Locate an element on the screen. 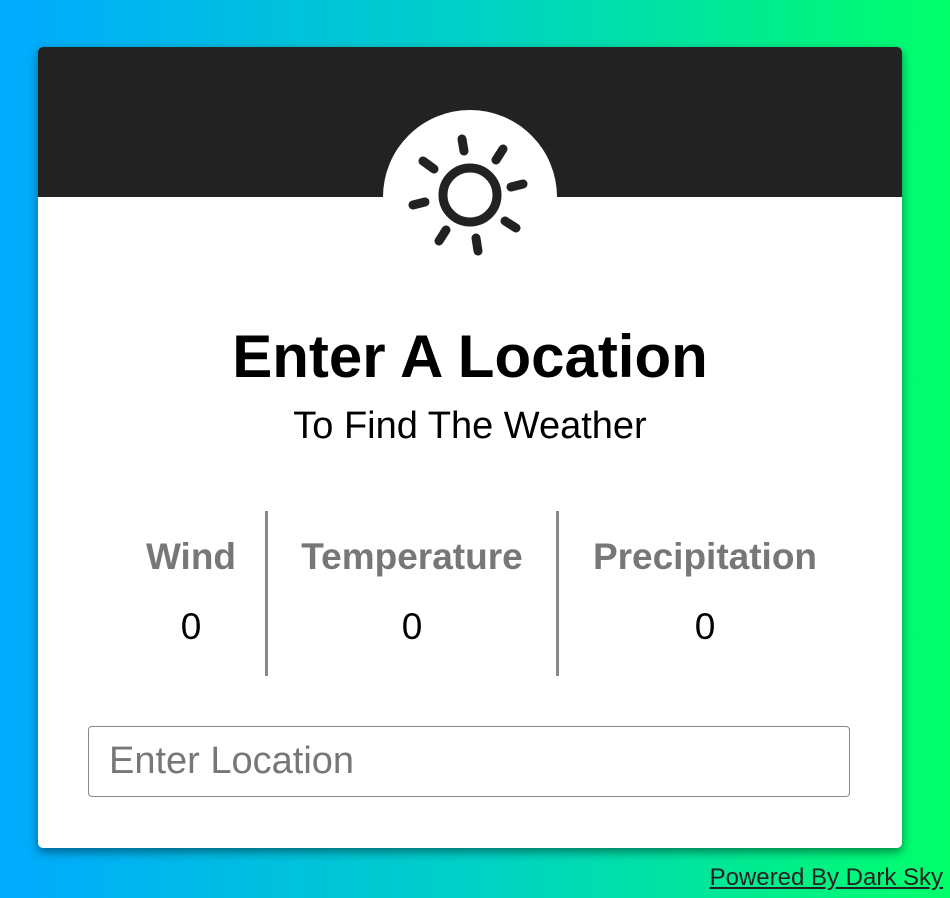  stat-wind: Wind 0 is located at coordinates (191, 593).